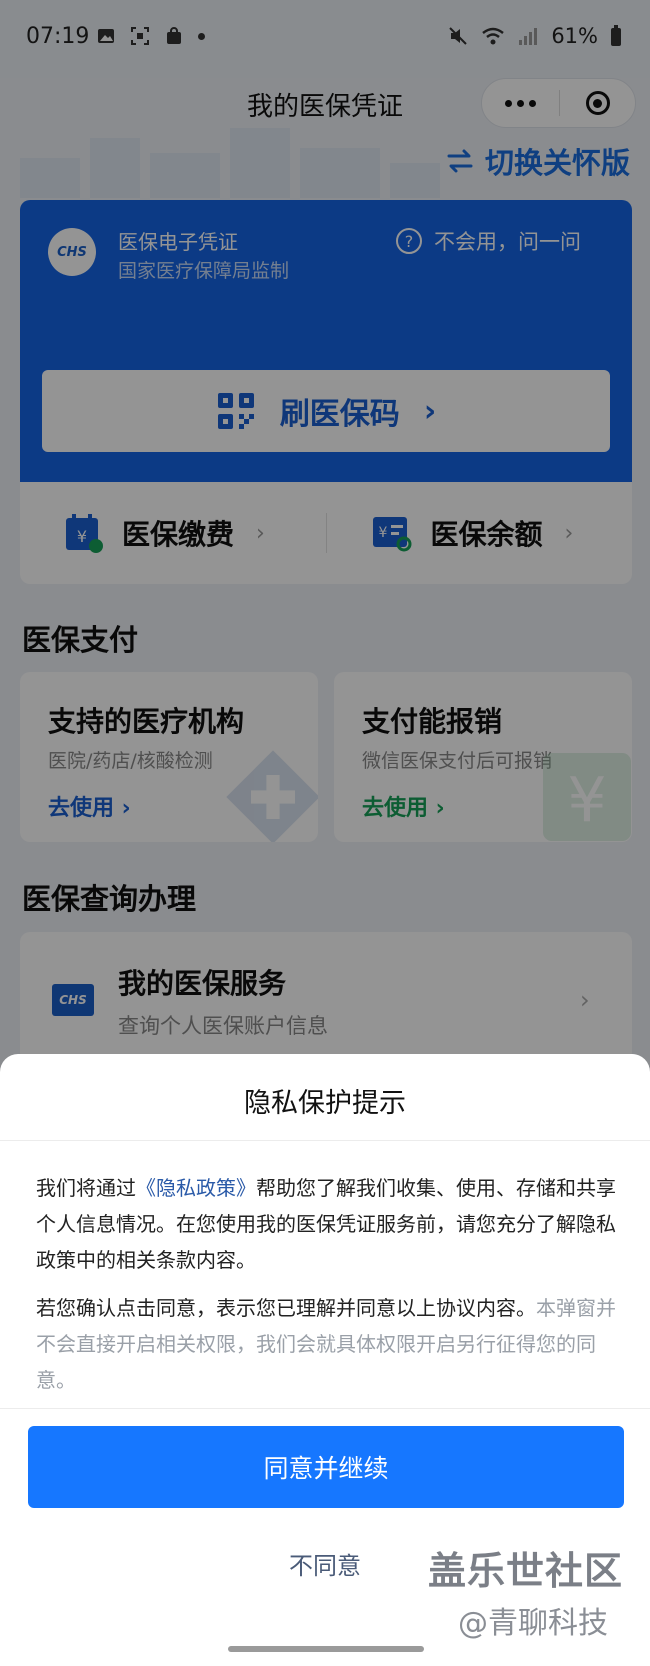  Describe the element at coordinates (286, 1308) in the screenshot. I see `para2-text: 若您确认点击同意，表示您已理解并同意以上协议内容。` at that location.